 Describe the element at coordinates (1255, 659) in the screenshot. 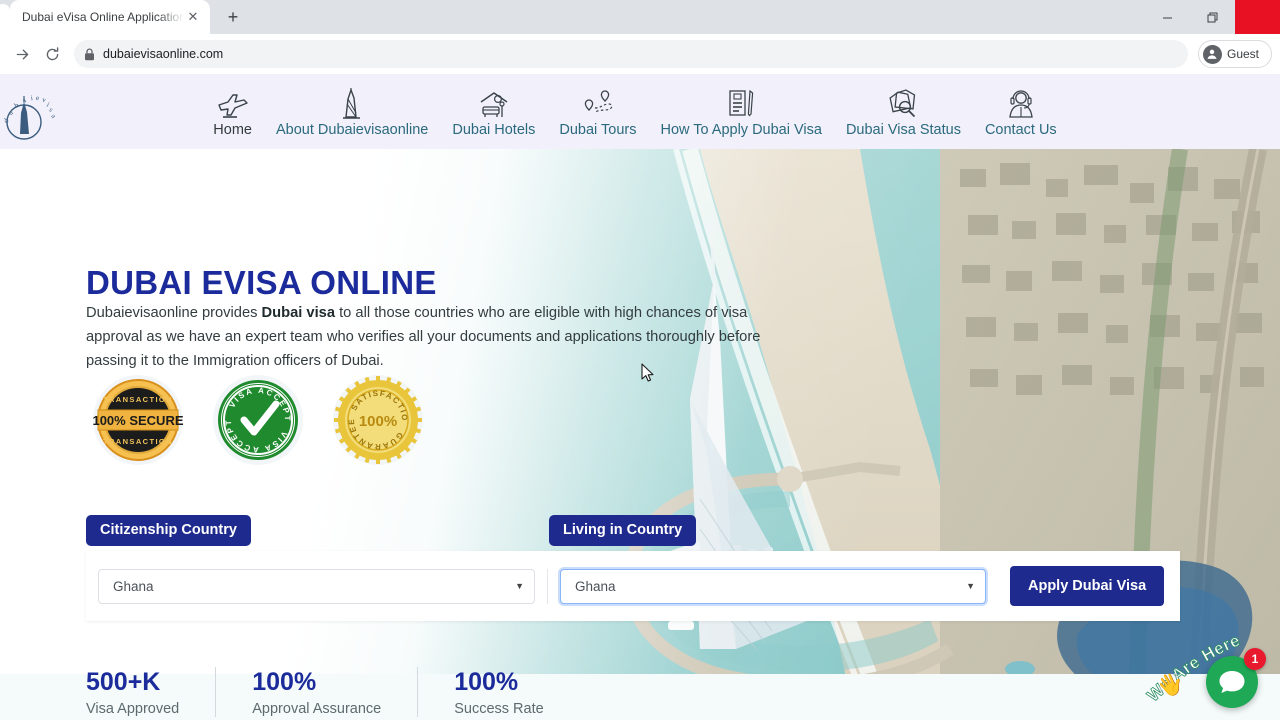

I see `chat-unread-badge: 1` at that location.